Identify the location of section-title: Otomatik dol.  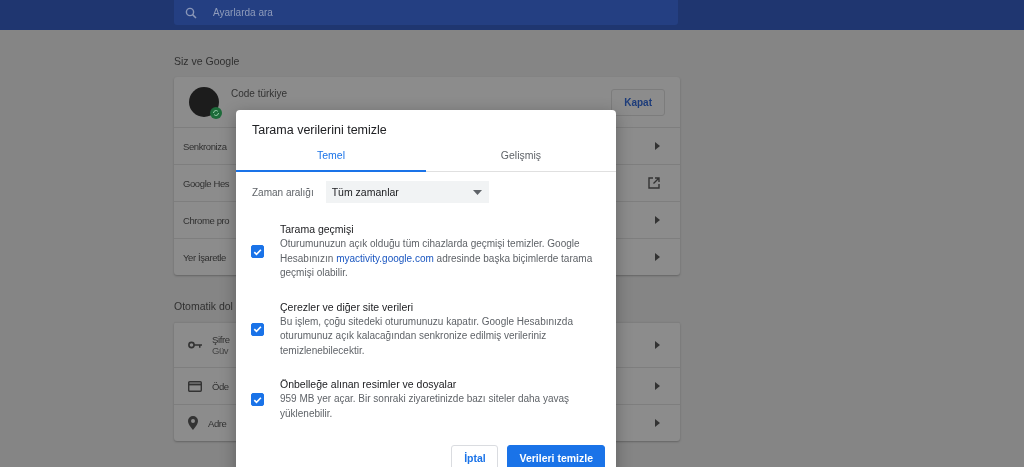
(203, 306).